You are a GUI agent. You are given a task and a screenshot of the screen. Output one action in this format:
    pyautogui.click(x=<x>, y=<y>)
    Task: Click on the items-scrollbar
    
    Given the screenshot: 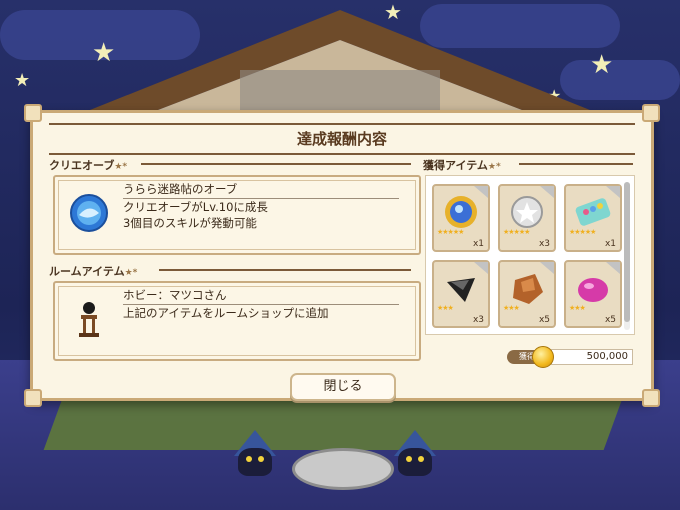 What is the action you would take?
    pyautogui.click(x=627, y=256)
    